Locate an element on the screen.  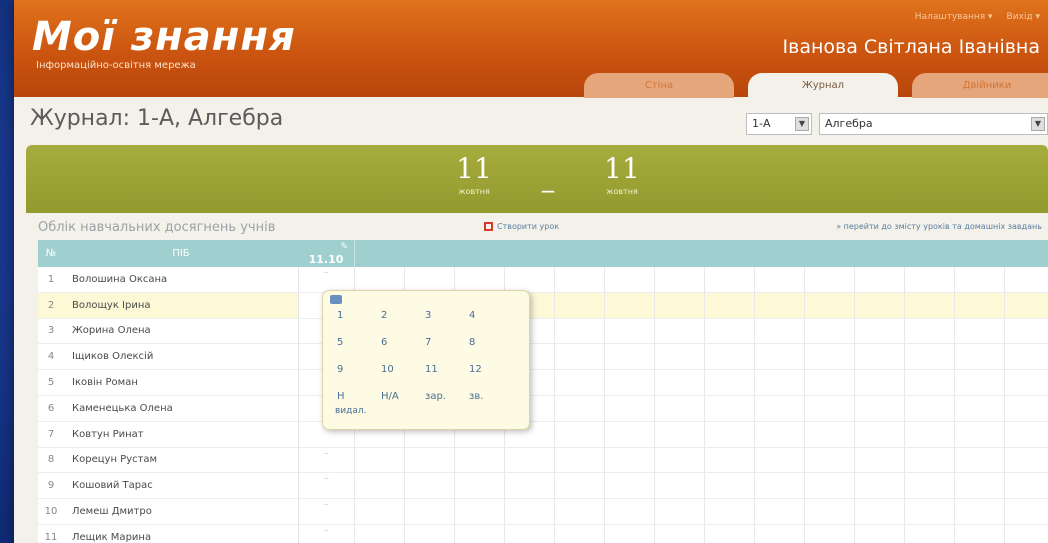
grade-option-credited: зар. is located at coordinates (443, 396).